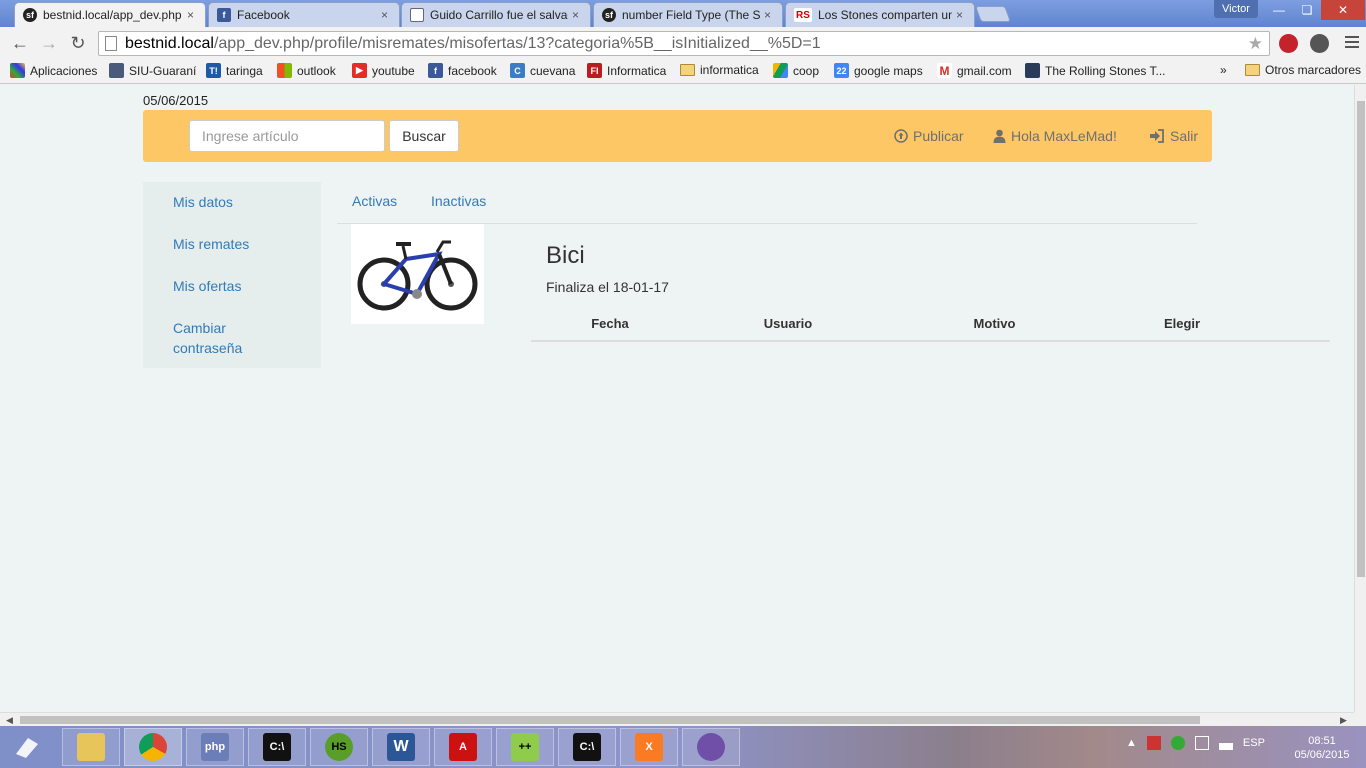 The width and height of the screenshot is (1366, 768). Describe the element at coordinates (994, 324) in the screenshot. I see `column-header-motivo: Motivo` at that location.